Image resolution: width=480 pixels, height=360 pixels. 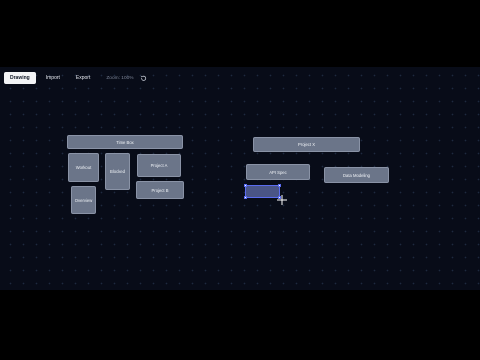 What do you see at coordinates (83, 167) in the screenshot?
I see `node-workout: Workout` at bounding box center [83, 167].